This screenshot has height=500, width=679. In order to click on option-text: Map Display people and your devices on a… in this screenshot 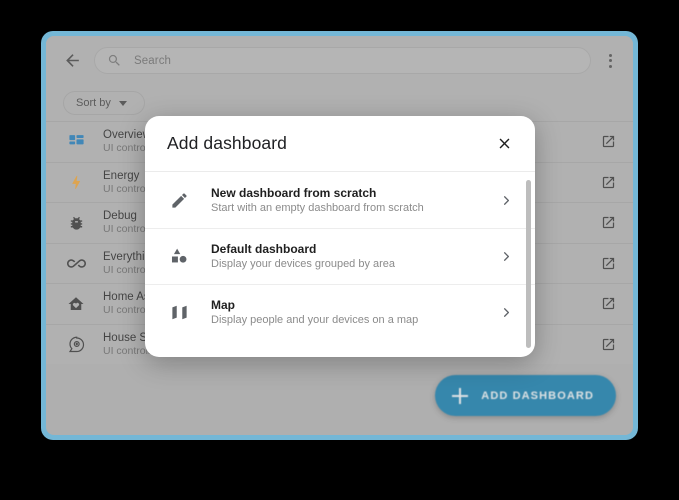, I will do `click(354, 312)`.